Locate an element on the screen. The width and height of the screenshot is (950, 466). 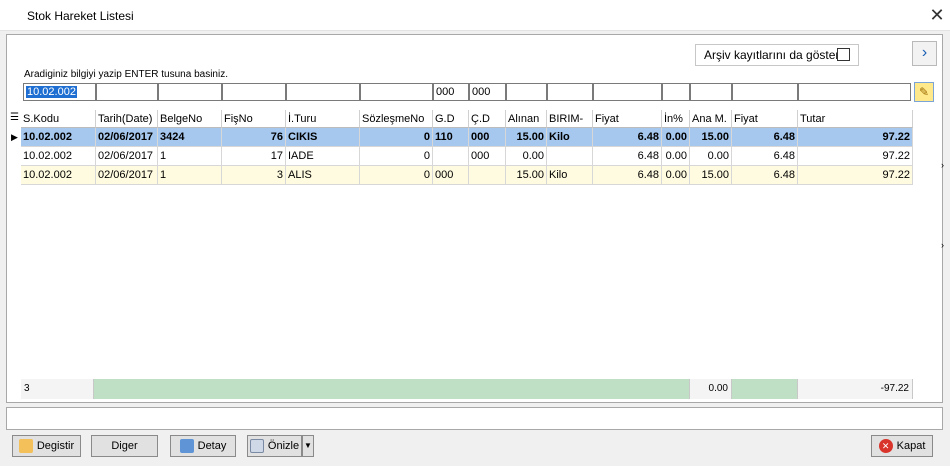
filter-alinan is located at coordinates (526, 92).